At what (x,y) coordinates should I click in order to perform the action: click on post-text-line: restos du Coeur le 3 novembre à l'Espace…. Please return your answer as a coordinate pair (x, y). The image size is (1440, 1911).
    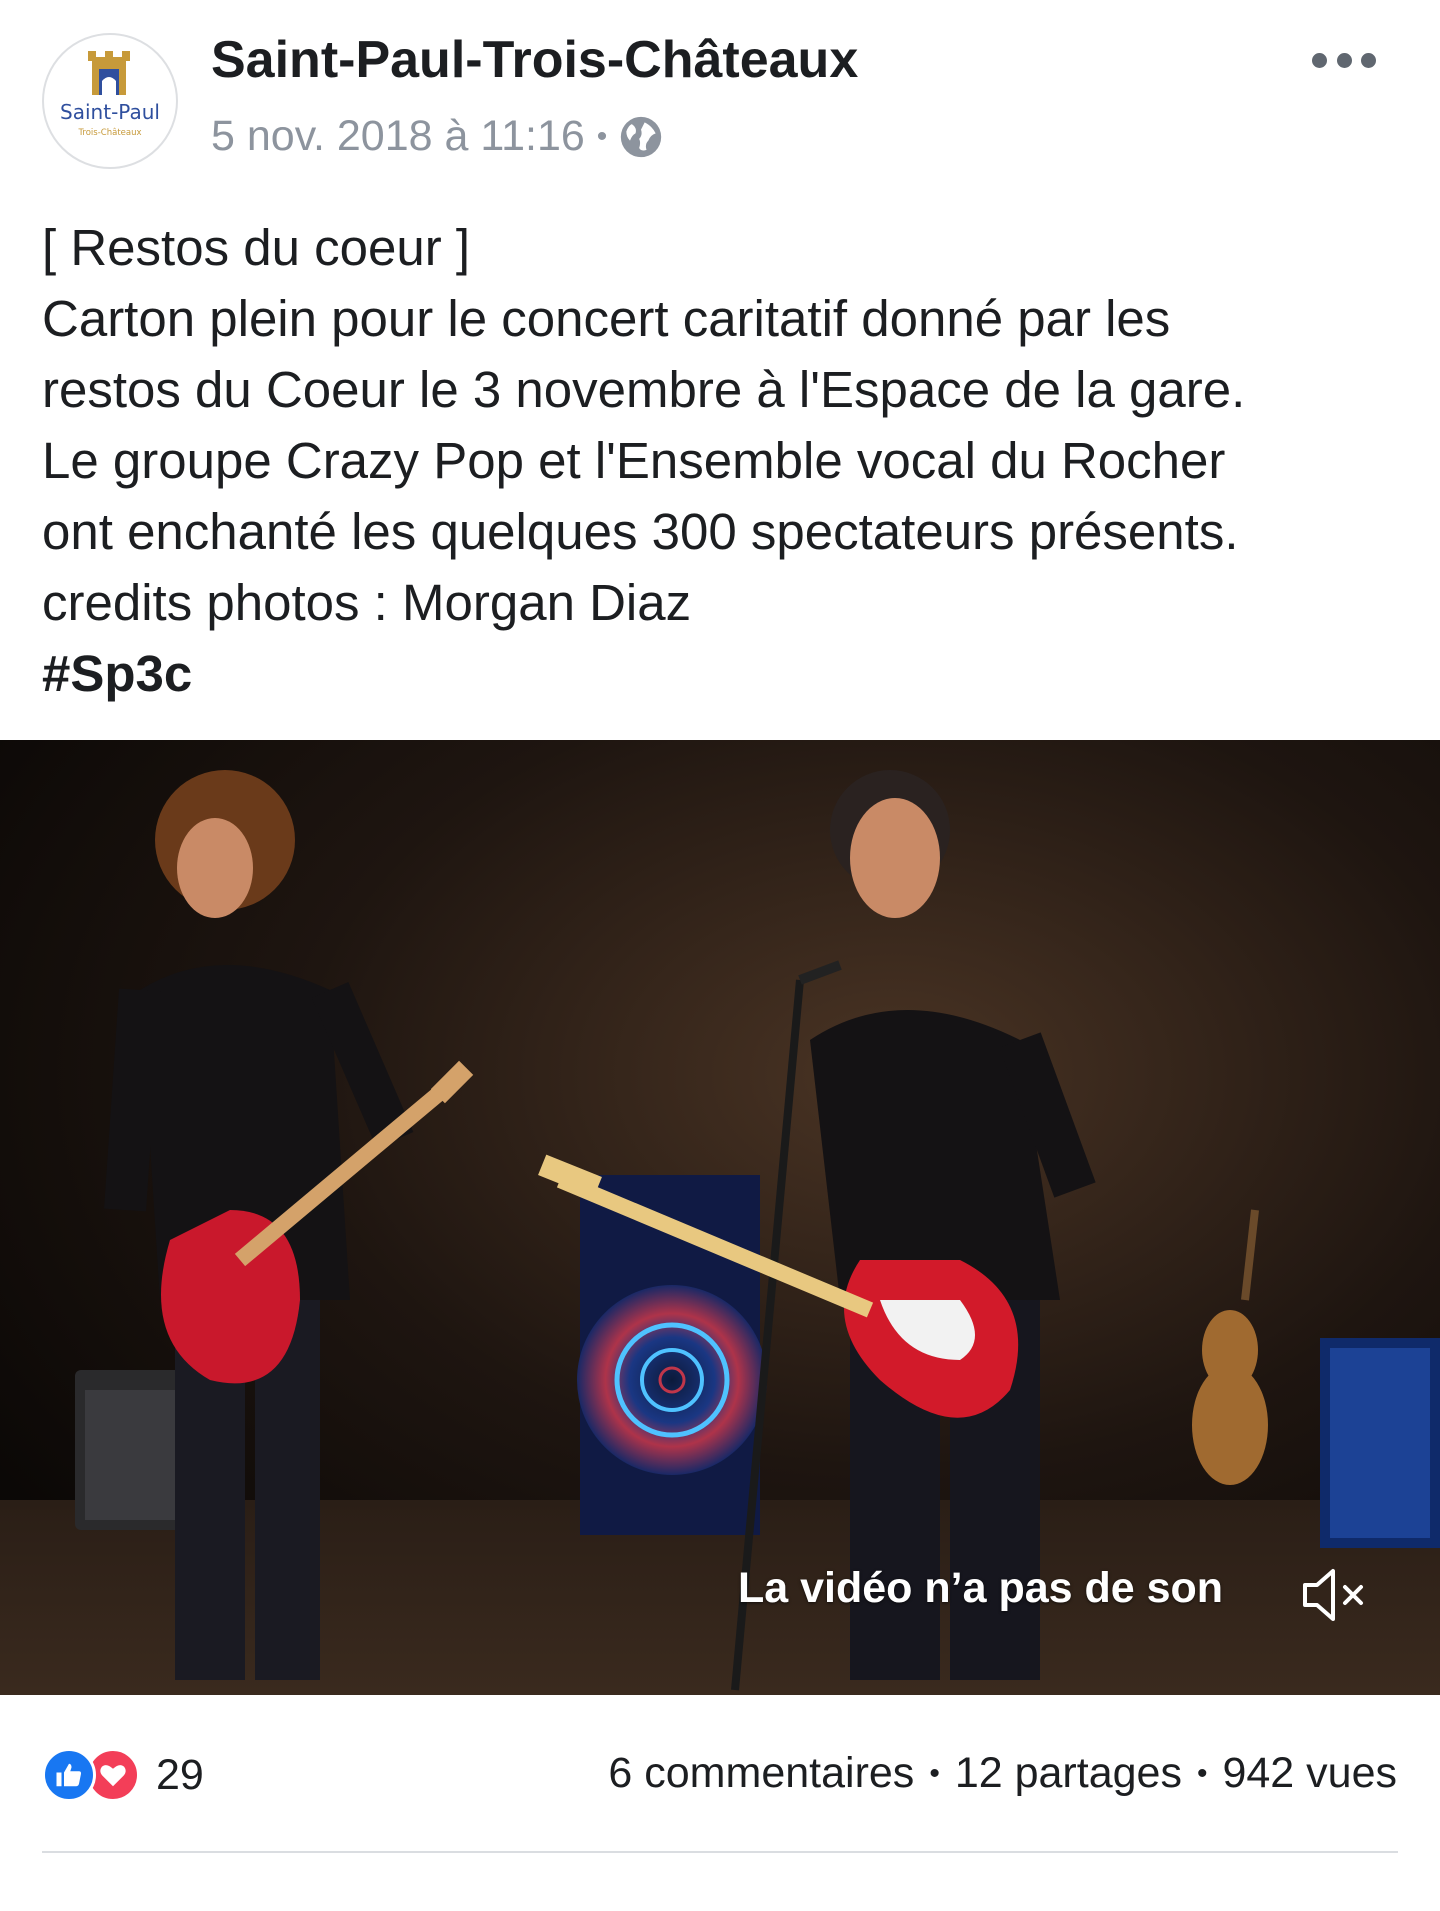
    Looking at the image, I should click on (644, 389).